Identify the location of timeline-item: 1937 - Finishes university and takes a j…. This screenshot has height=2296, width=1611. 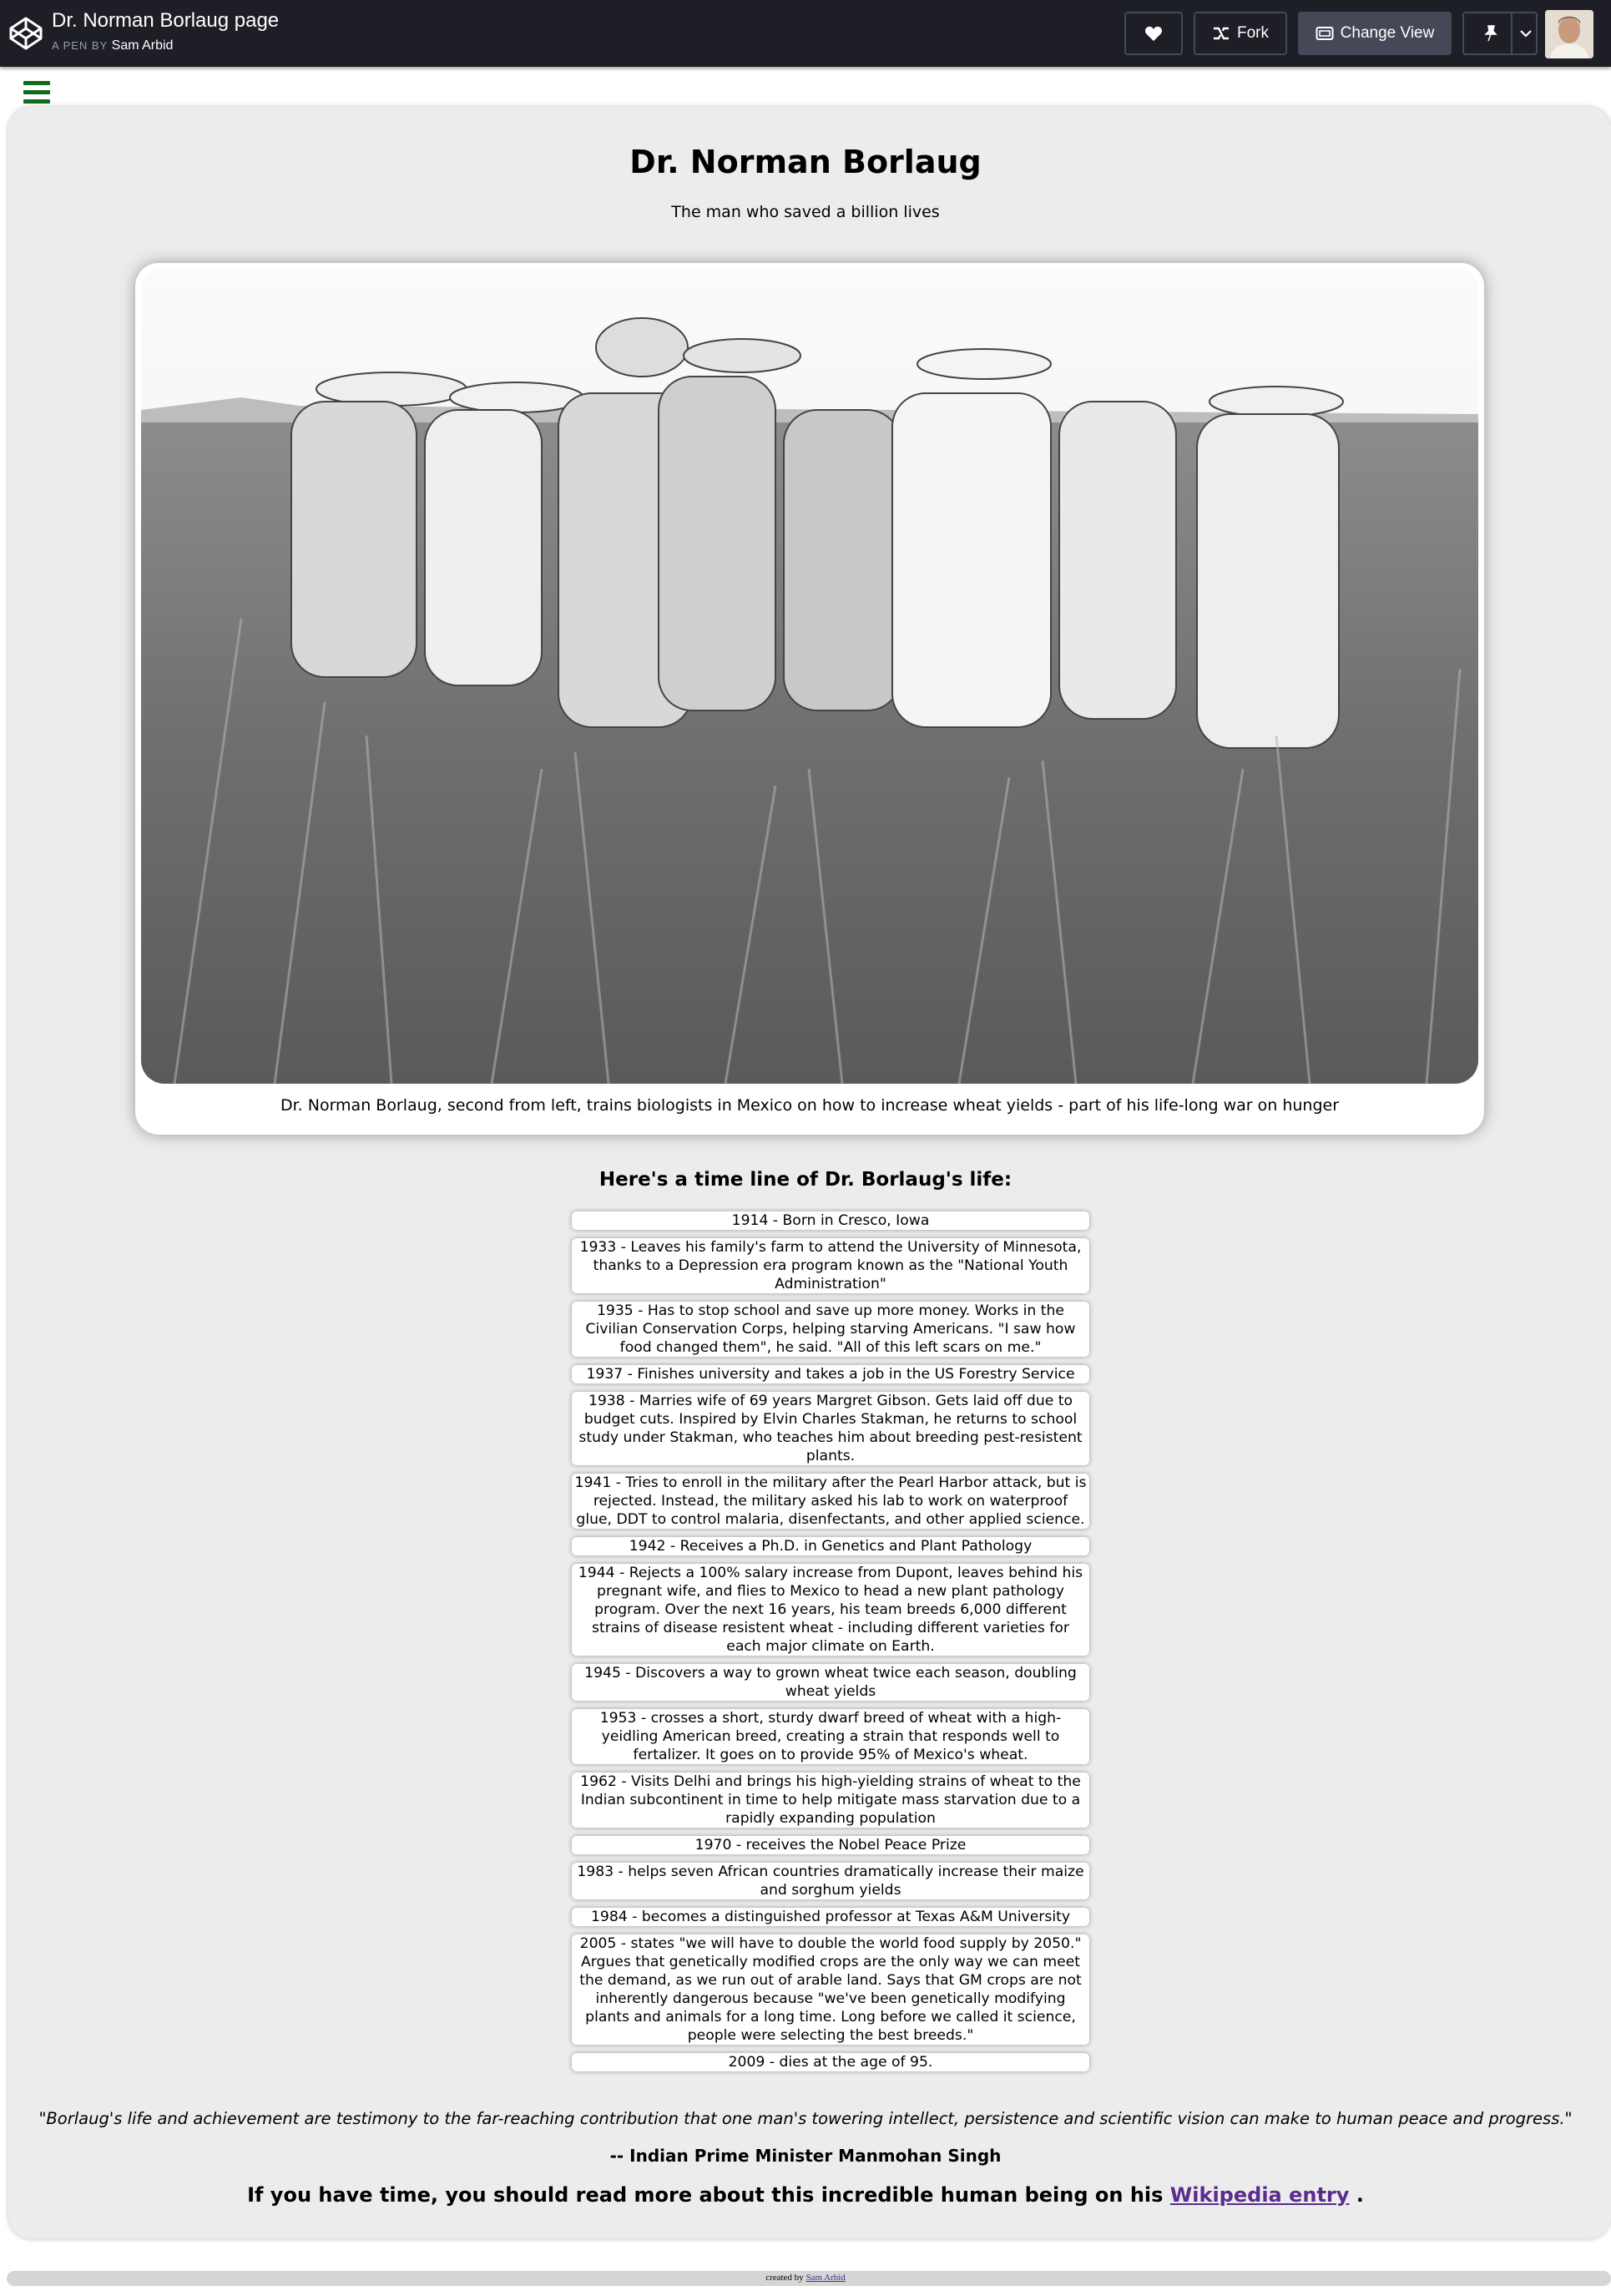
(830, 1374).